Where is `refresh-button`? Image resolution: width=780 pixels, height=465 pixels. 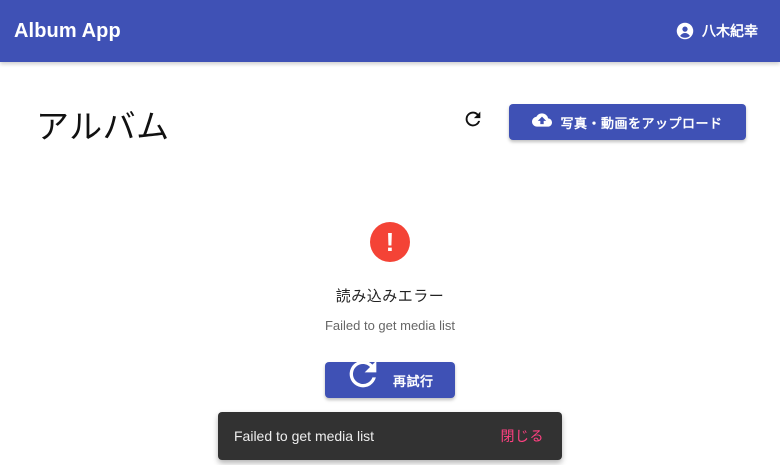 refresh-button is located at coordinates (473, 121).